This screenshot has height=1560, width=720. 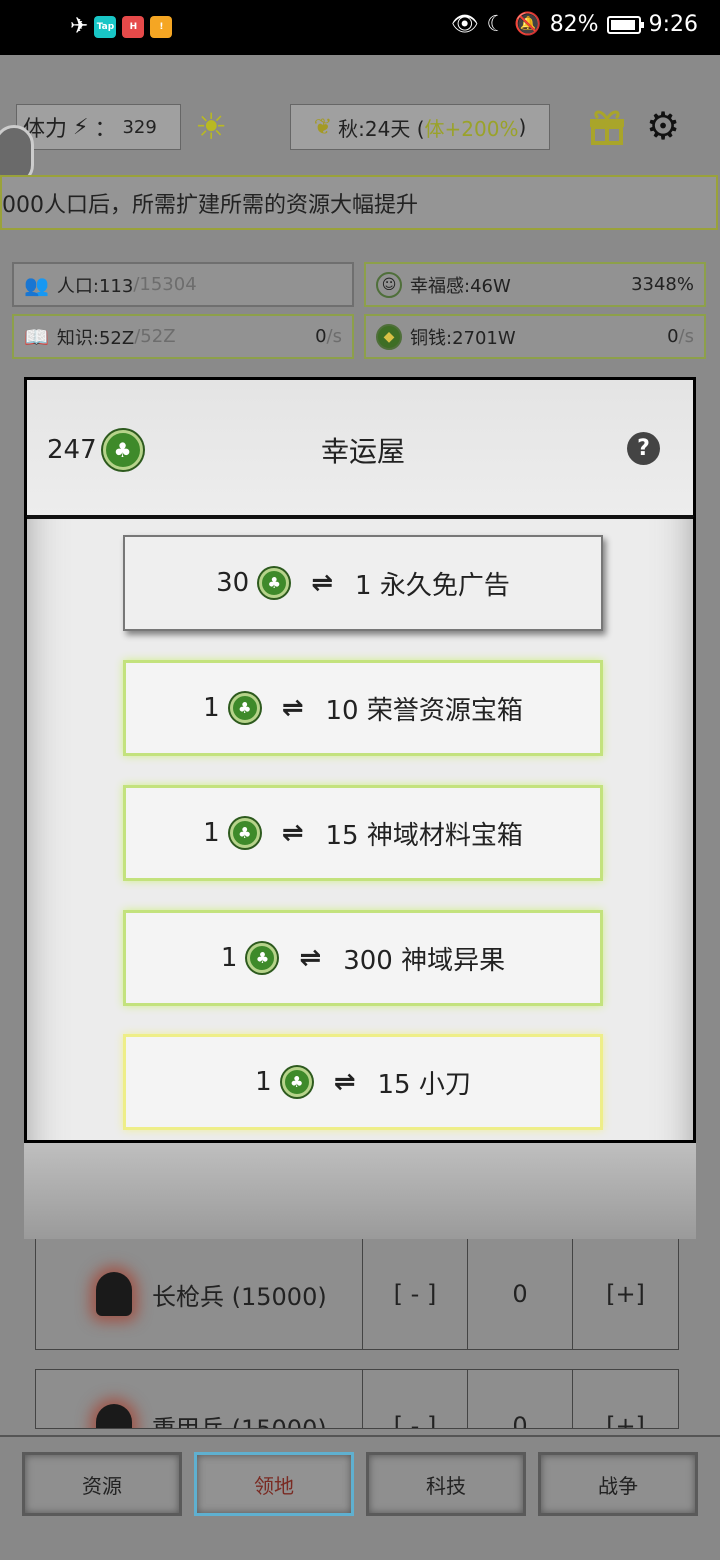 I want to click on book-icon: 📖, so click(x=36, y=336).